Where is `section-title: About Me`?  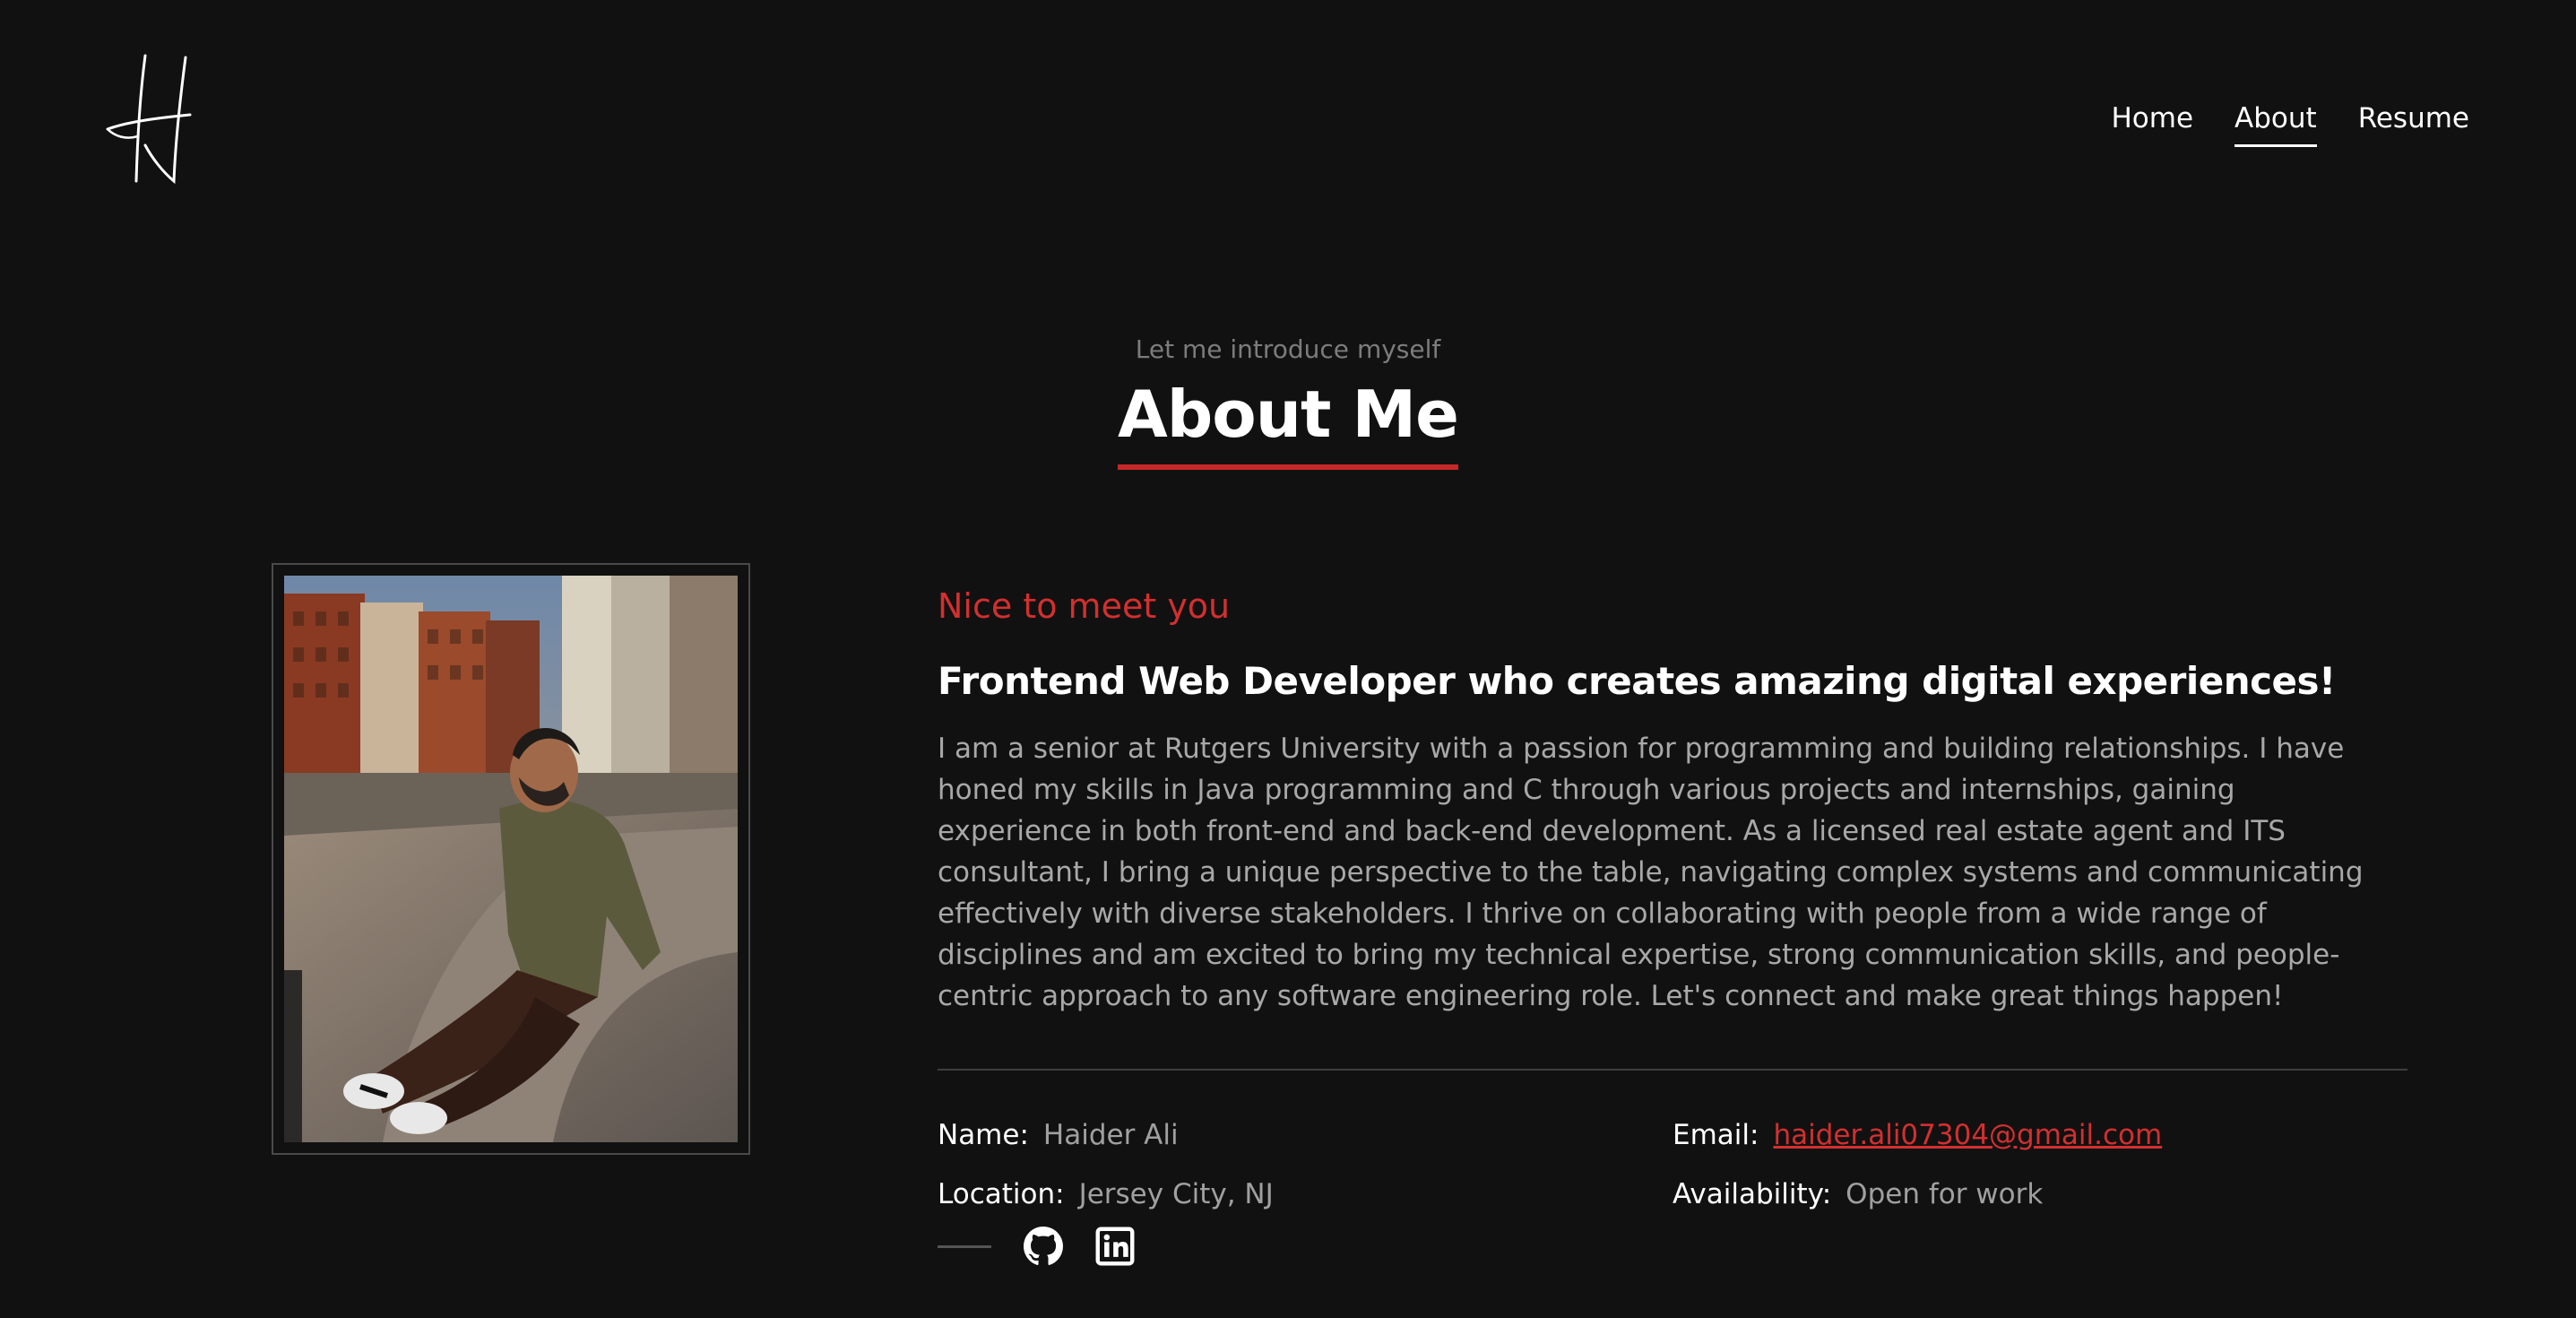
section-title: About Me is located at coordinates (1288, 424).